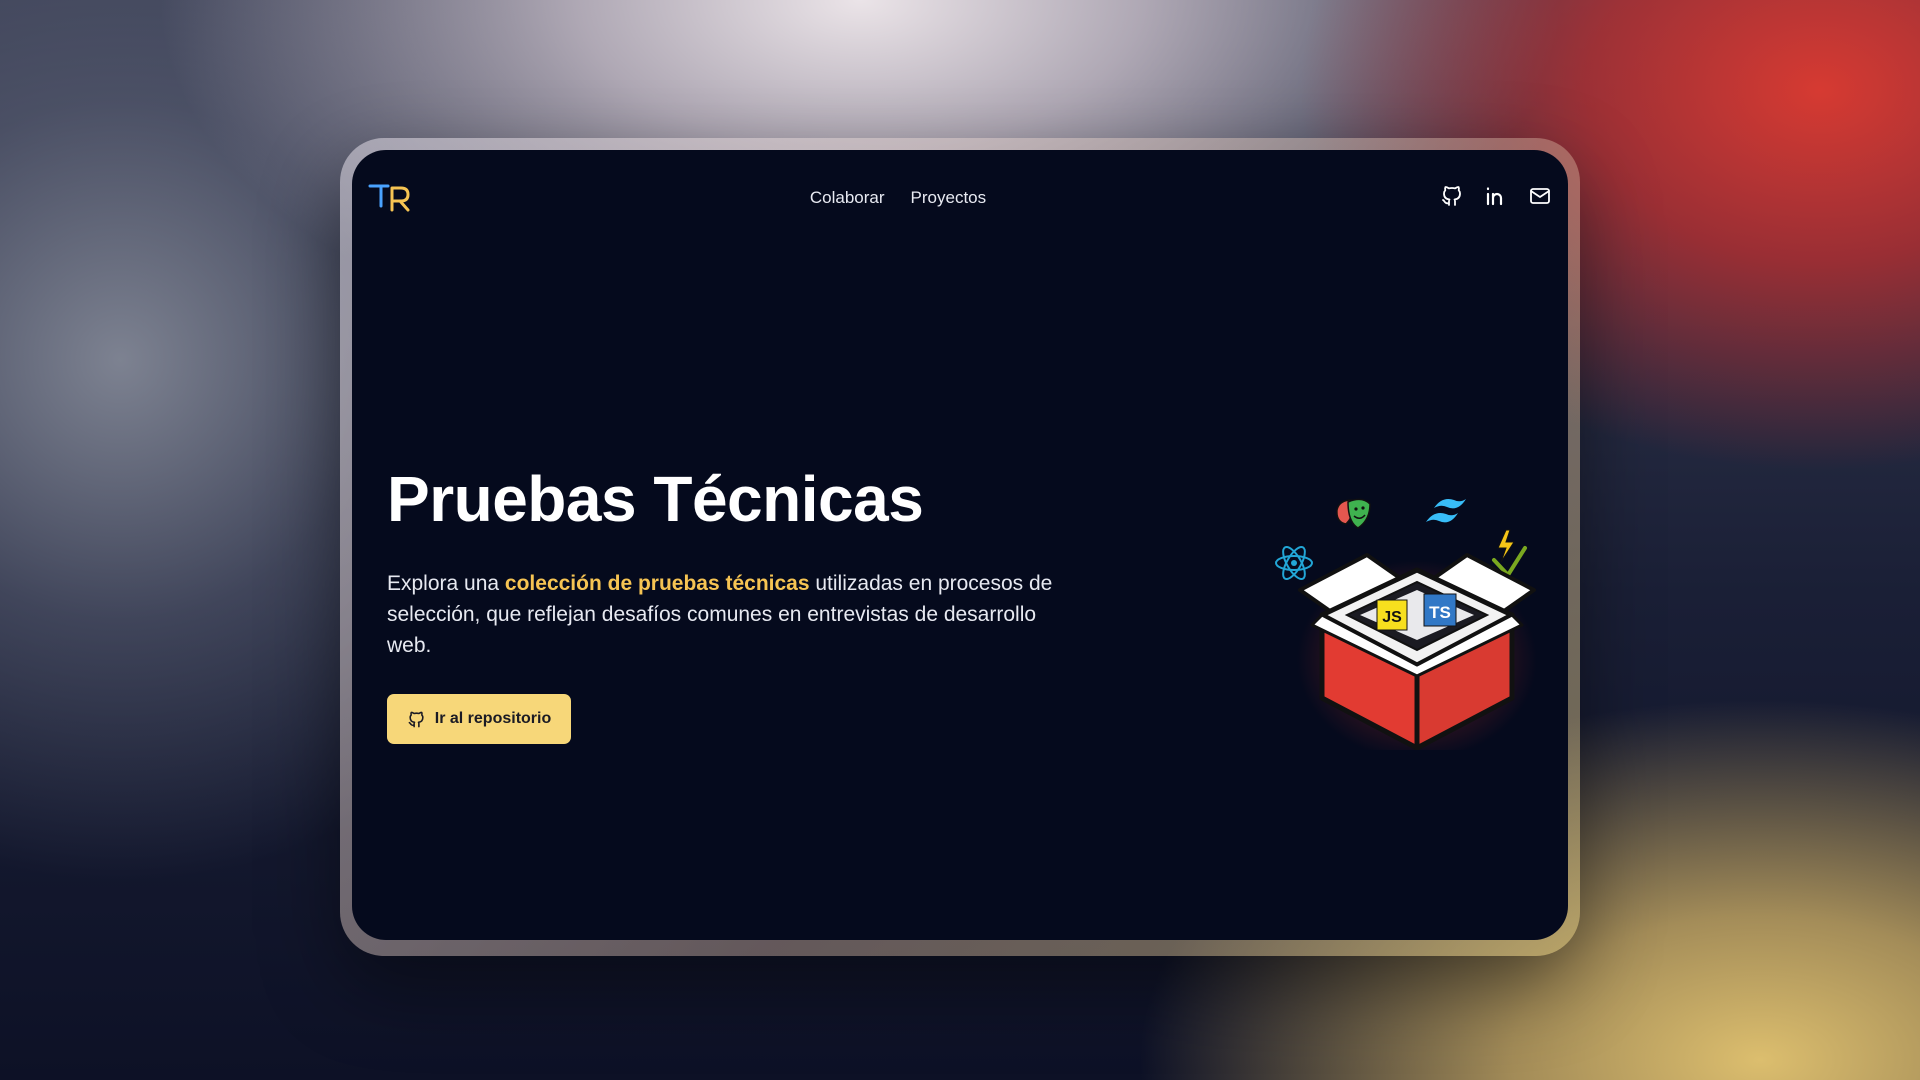 The height and width of the screenshot is (1080, 1920). I want to click on vitest-icon, so click(1509, 553).